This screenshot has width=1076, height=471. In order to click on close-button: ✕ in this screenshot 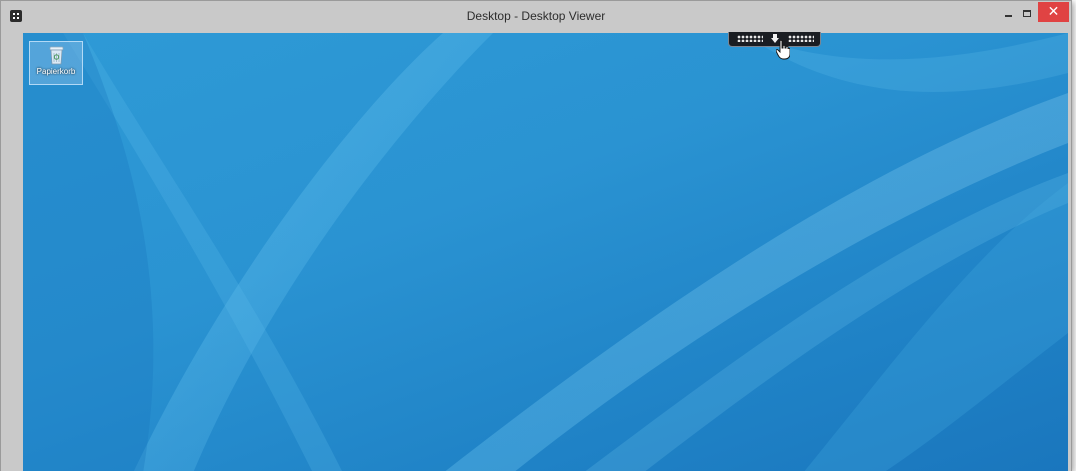, I will do `click(1053, 12)`.